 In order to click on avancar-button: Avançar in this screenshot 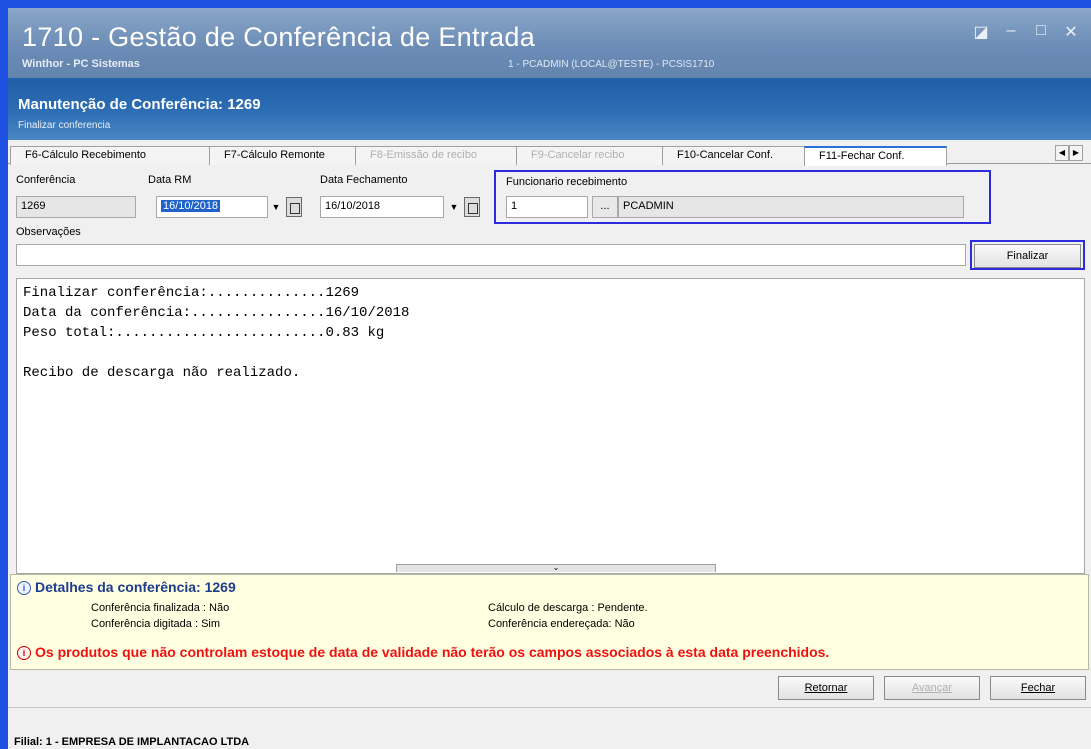, I will do `click(932, 688)`.